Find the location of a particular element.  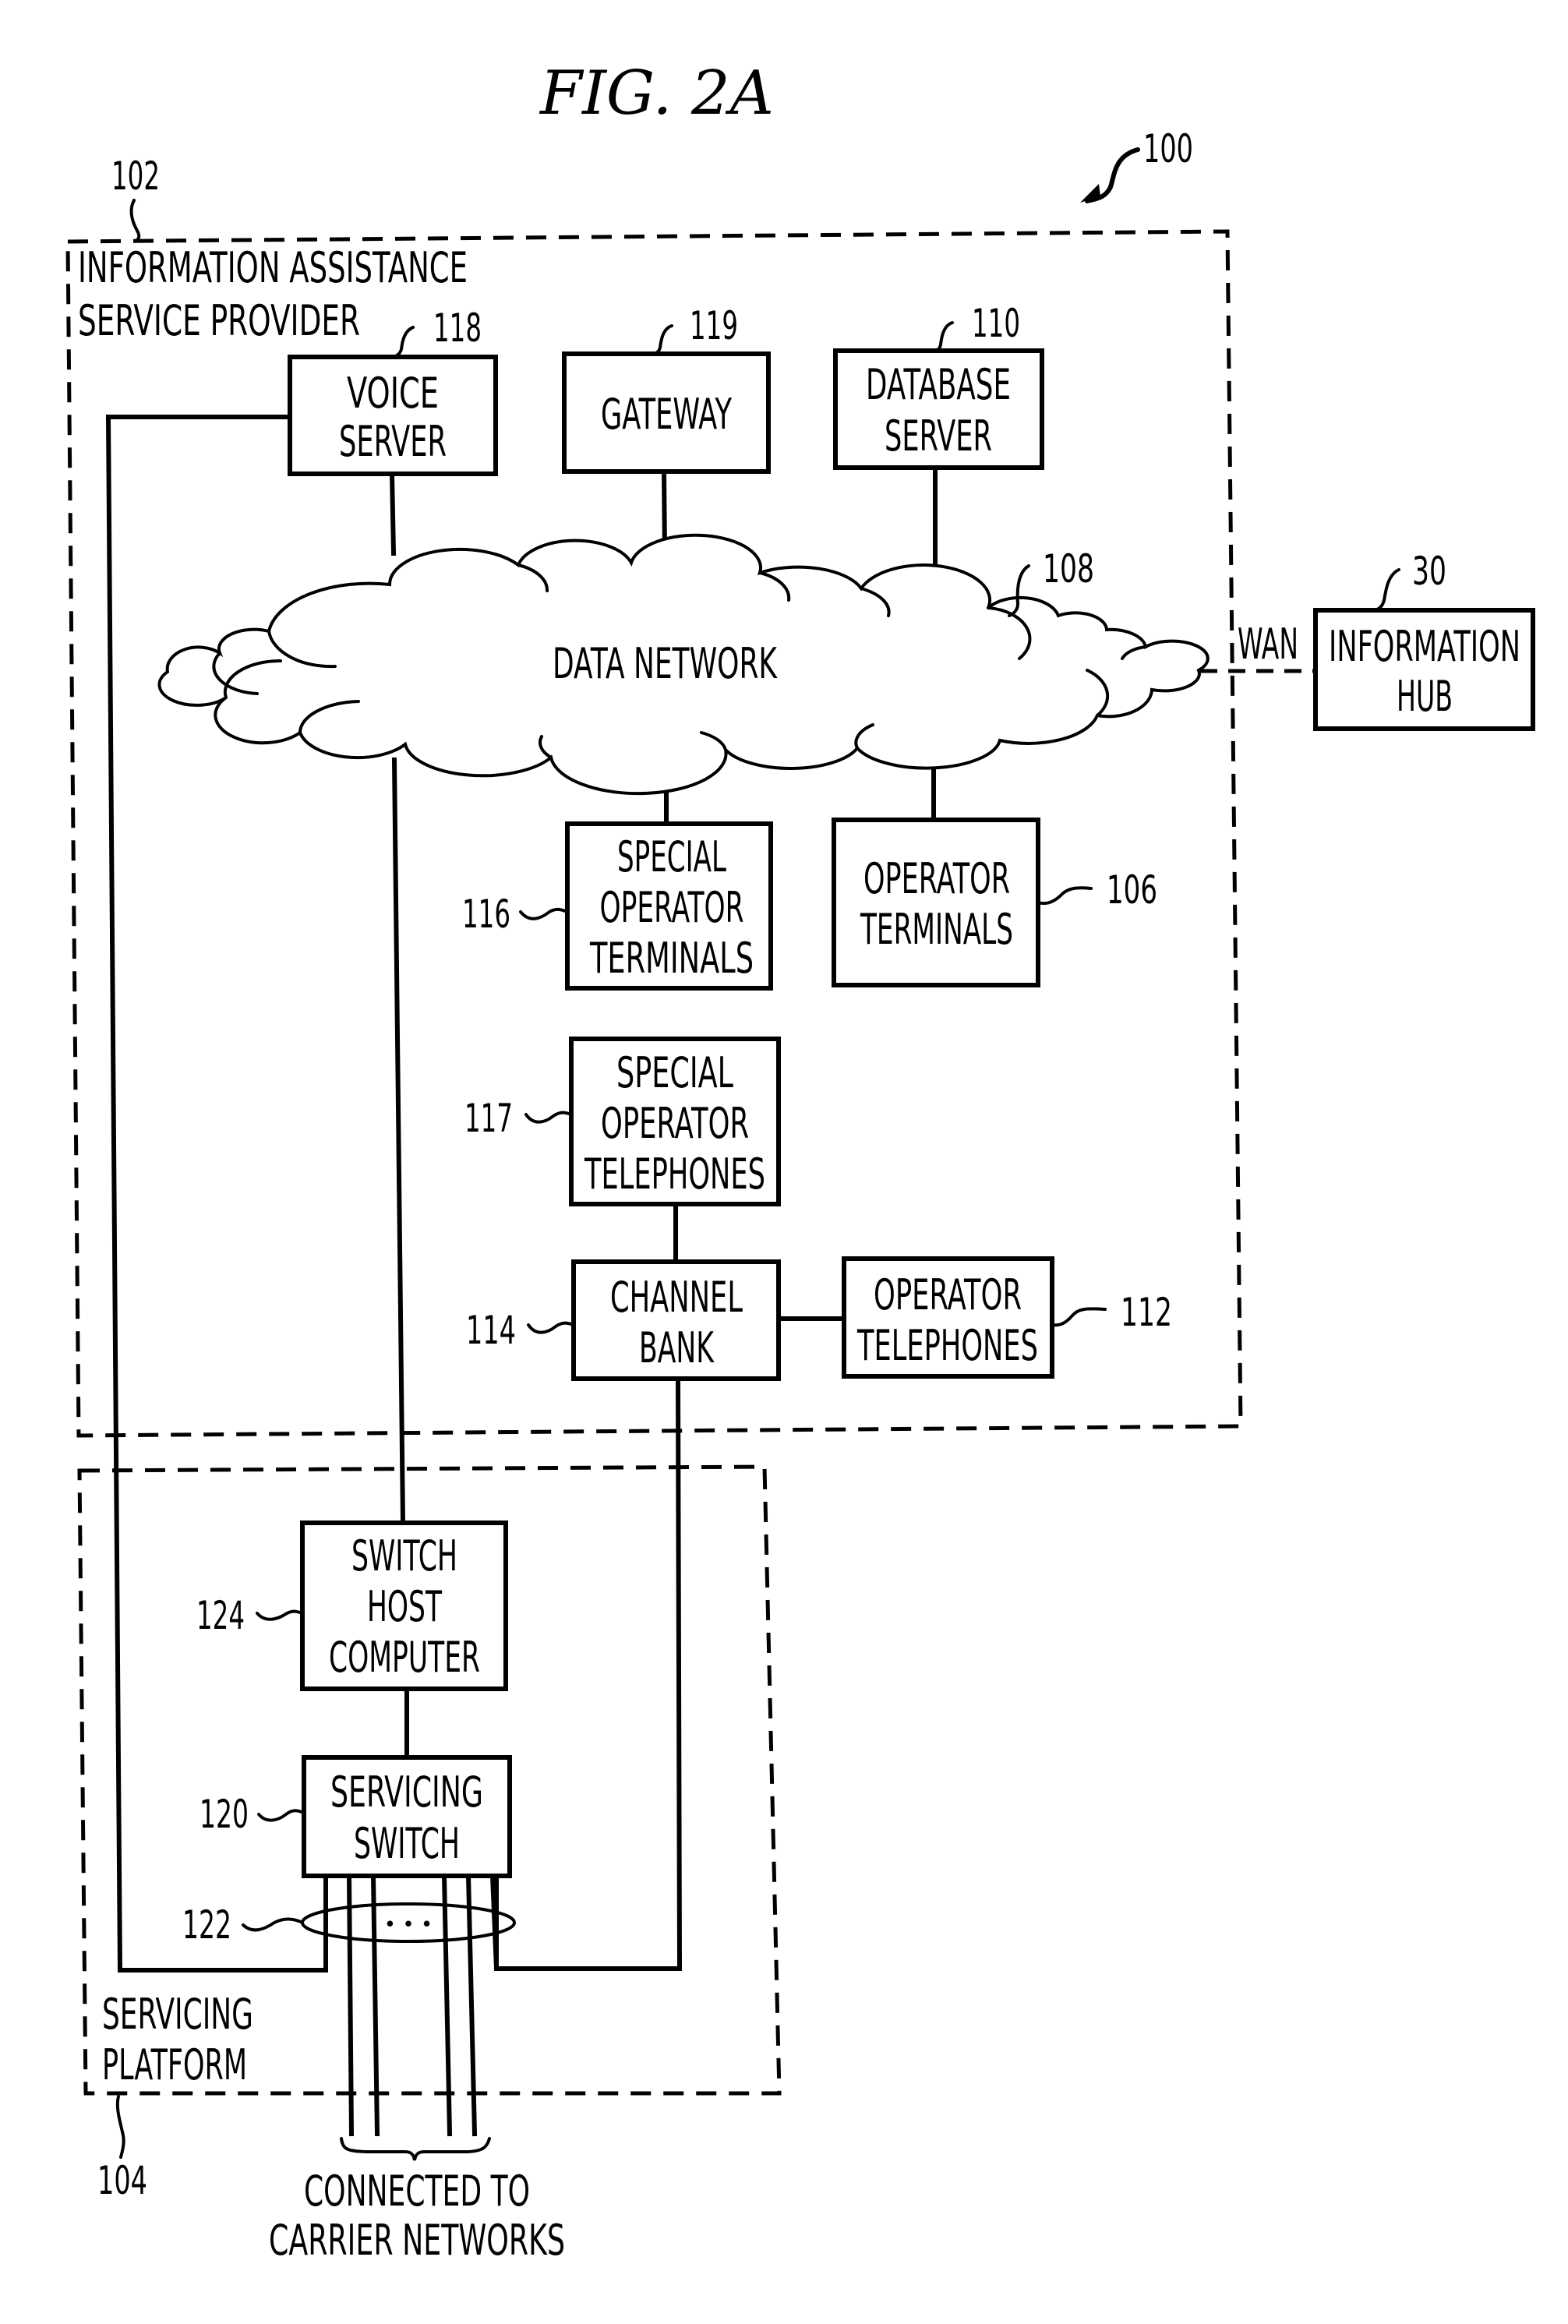

information-hub-ref: 30 is located at coordinates (1429, 571).